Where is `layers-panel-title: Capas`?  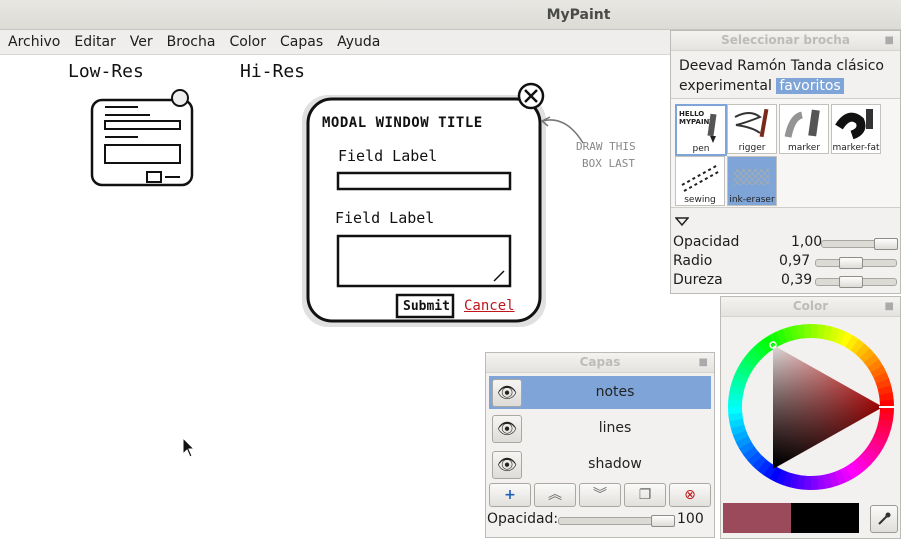
layers-panel-title: Capas is located at coordinates (600, 362).